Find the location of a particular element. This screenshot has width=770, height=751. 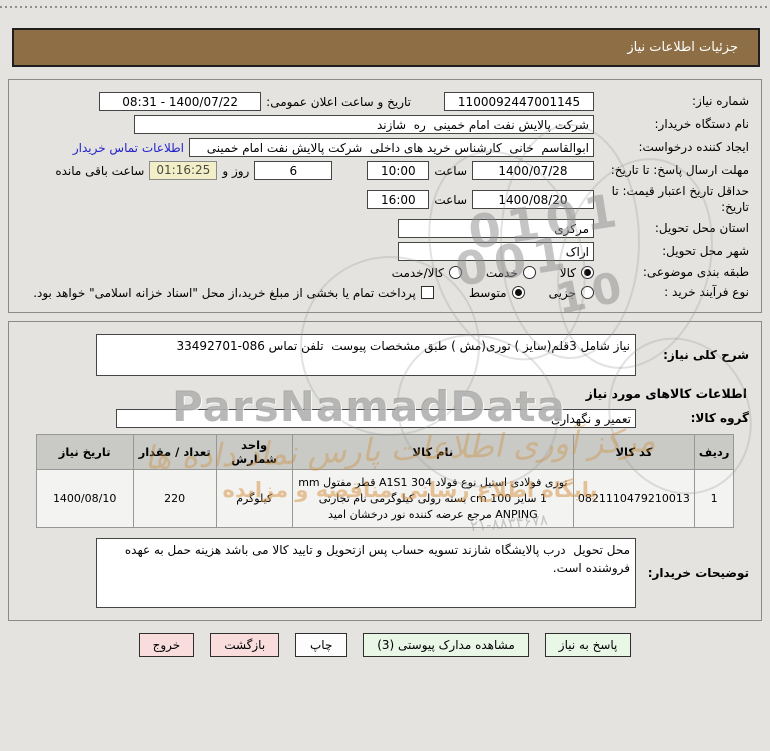

delivery-province-label: استان محل تحویل: is located at coordinates (701, 227).